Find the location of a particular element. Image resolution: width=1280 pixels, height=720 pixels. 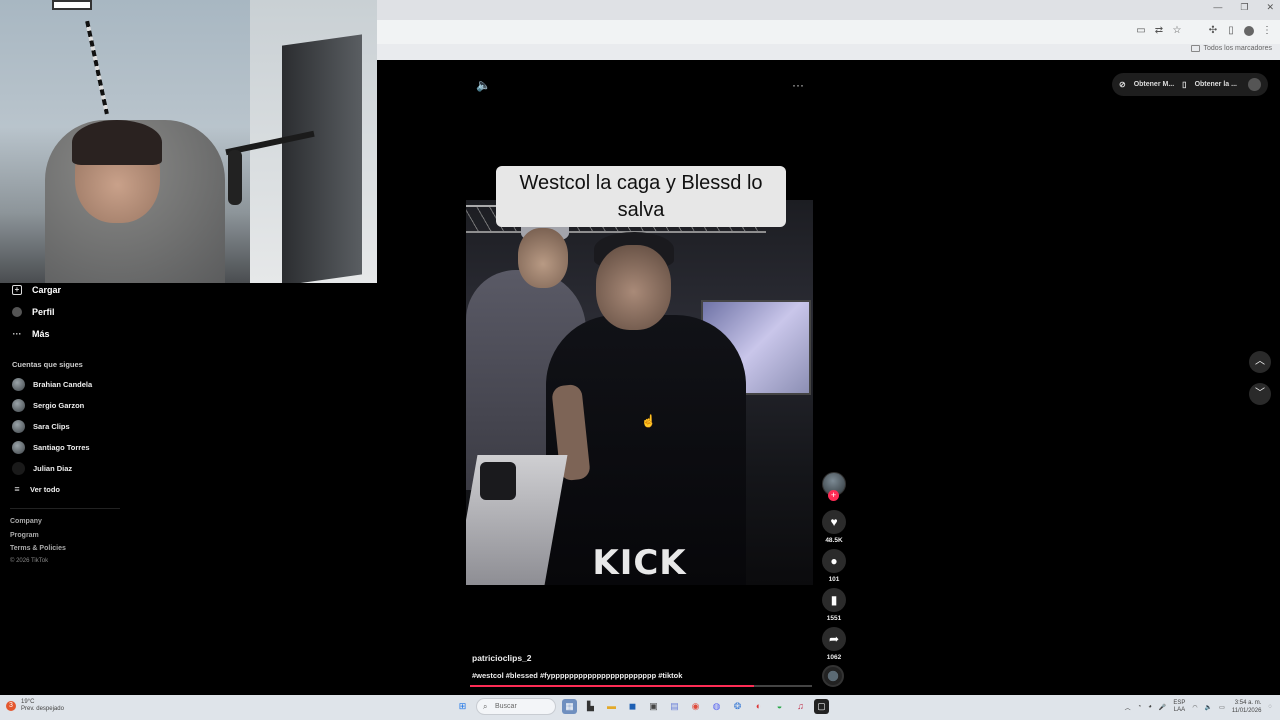

see-all-link: ≡ Ver todo is located at coordinates (36, 489).